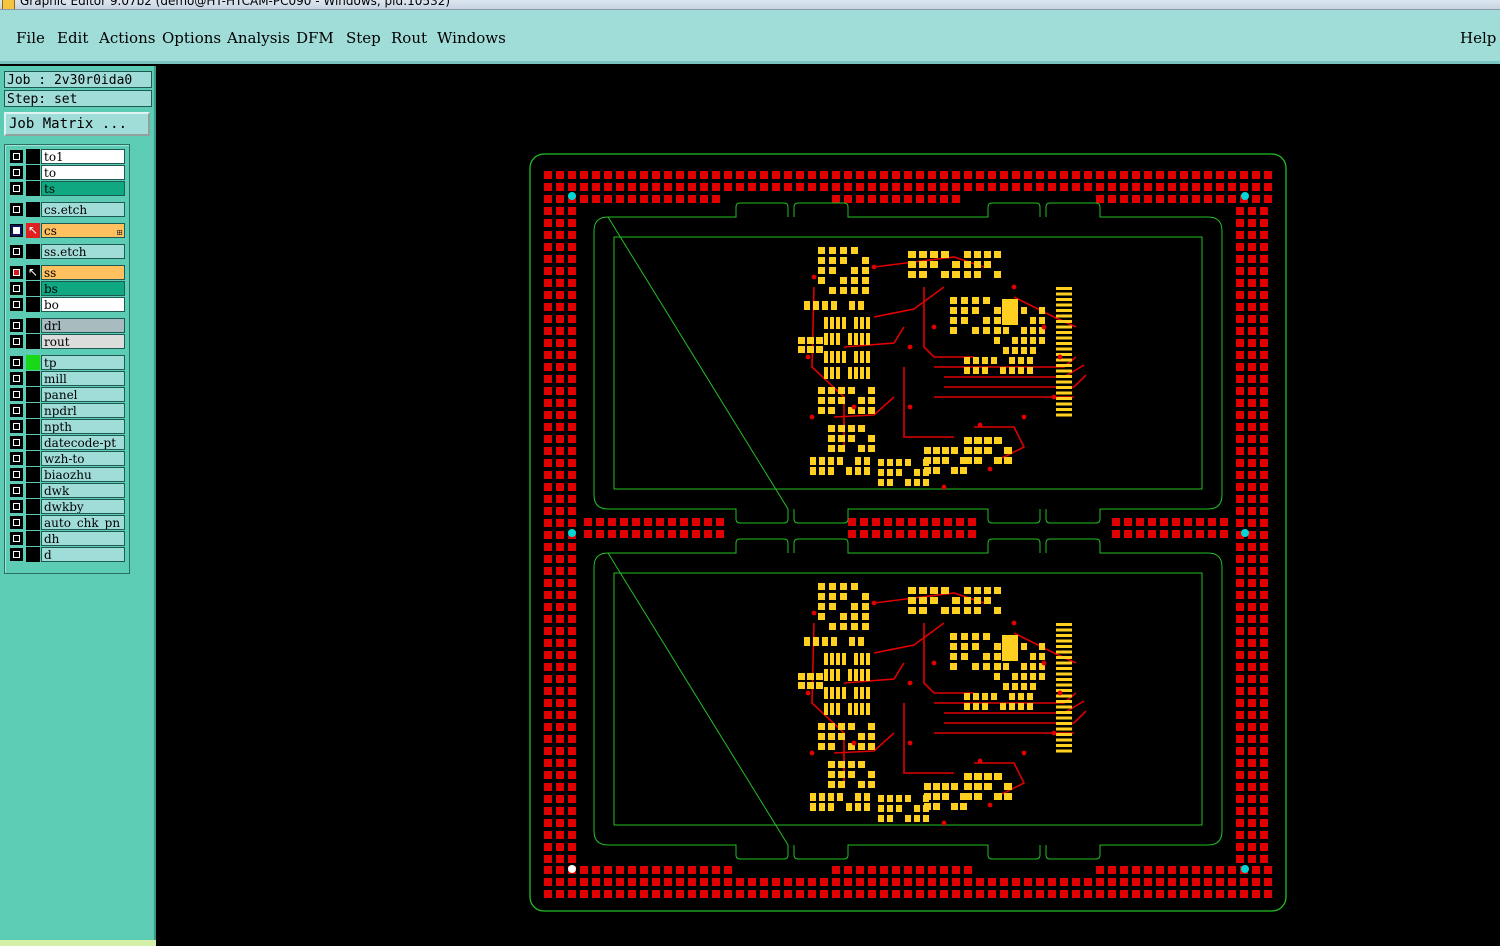  I want to click on layer-row: to1, so click(67, 156).